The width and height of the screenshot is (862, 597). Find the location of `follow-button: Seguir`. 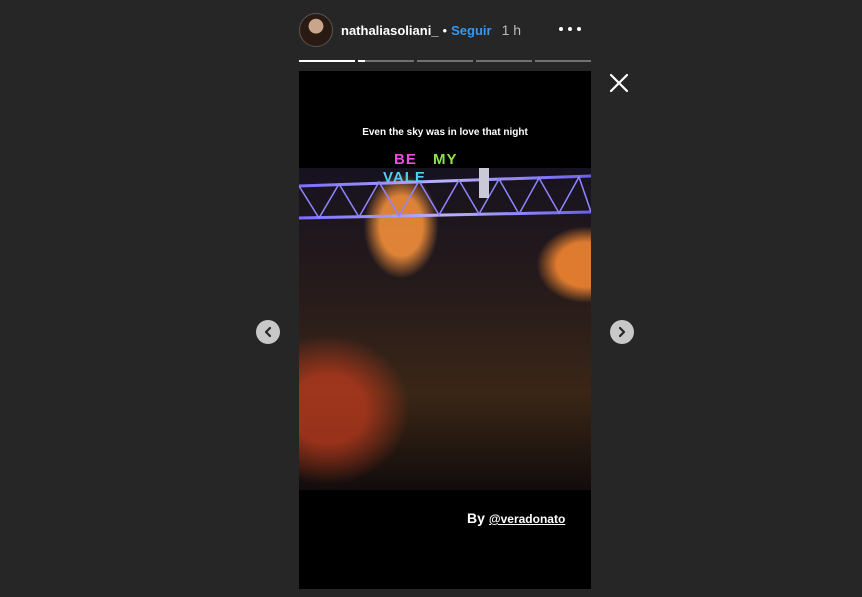

follow-button: Seguir is located at coordinates (471, 30).